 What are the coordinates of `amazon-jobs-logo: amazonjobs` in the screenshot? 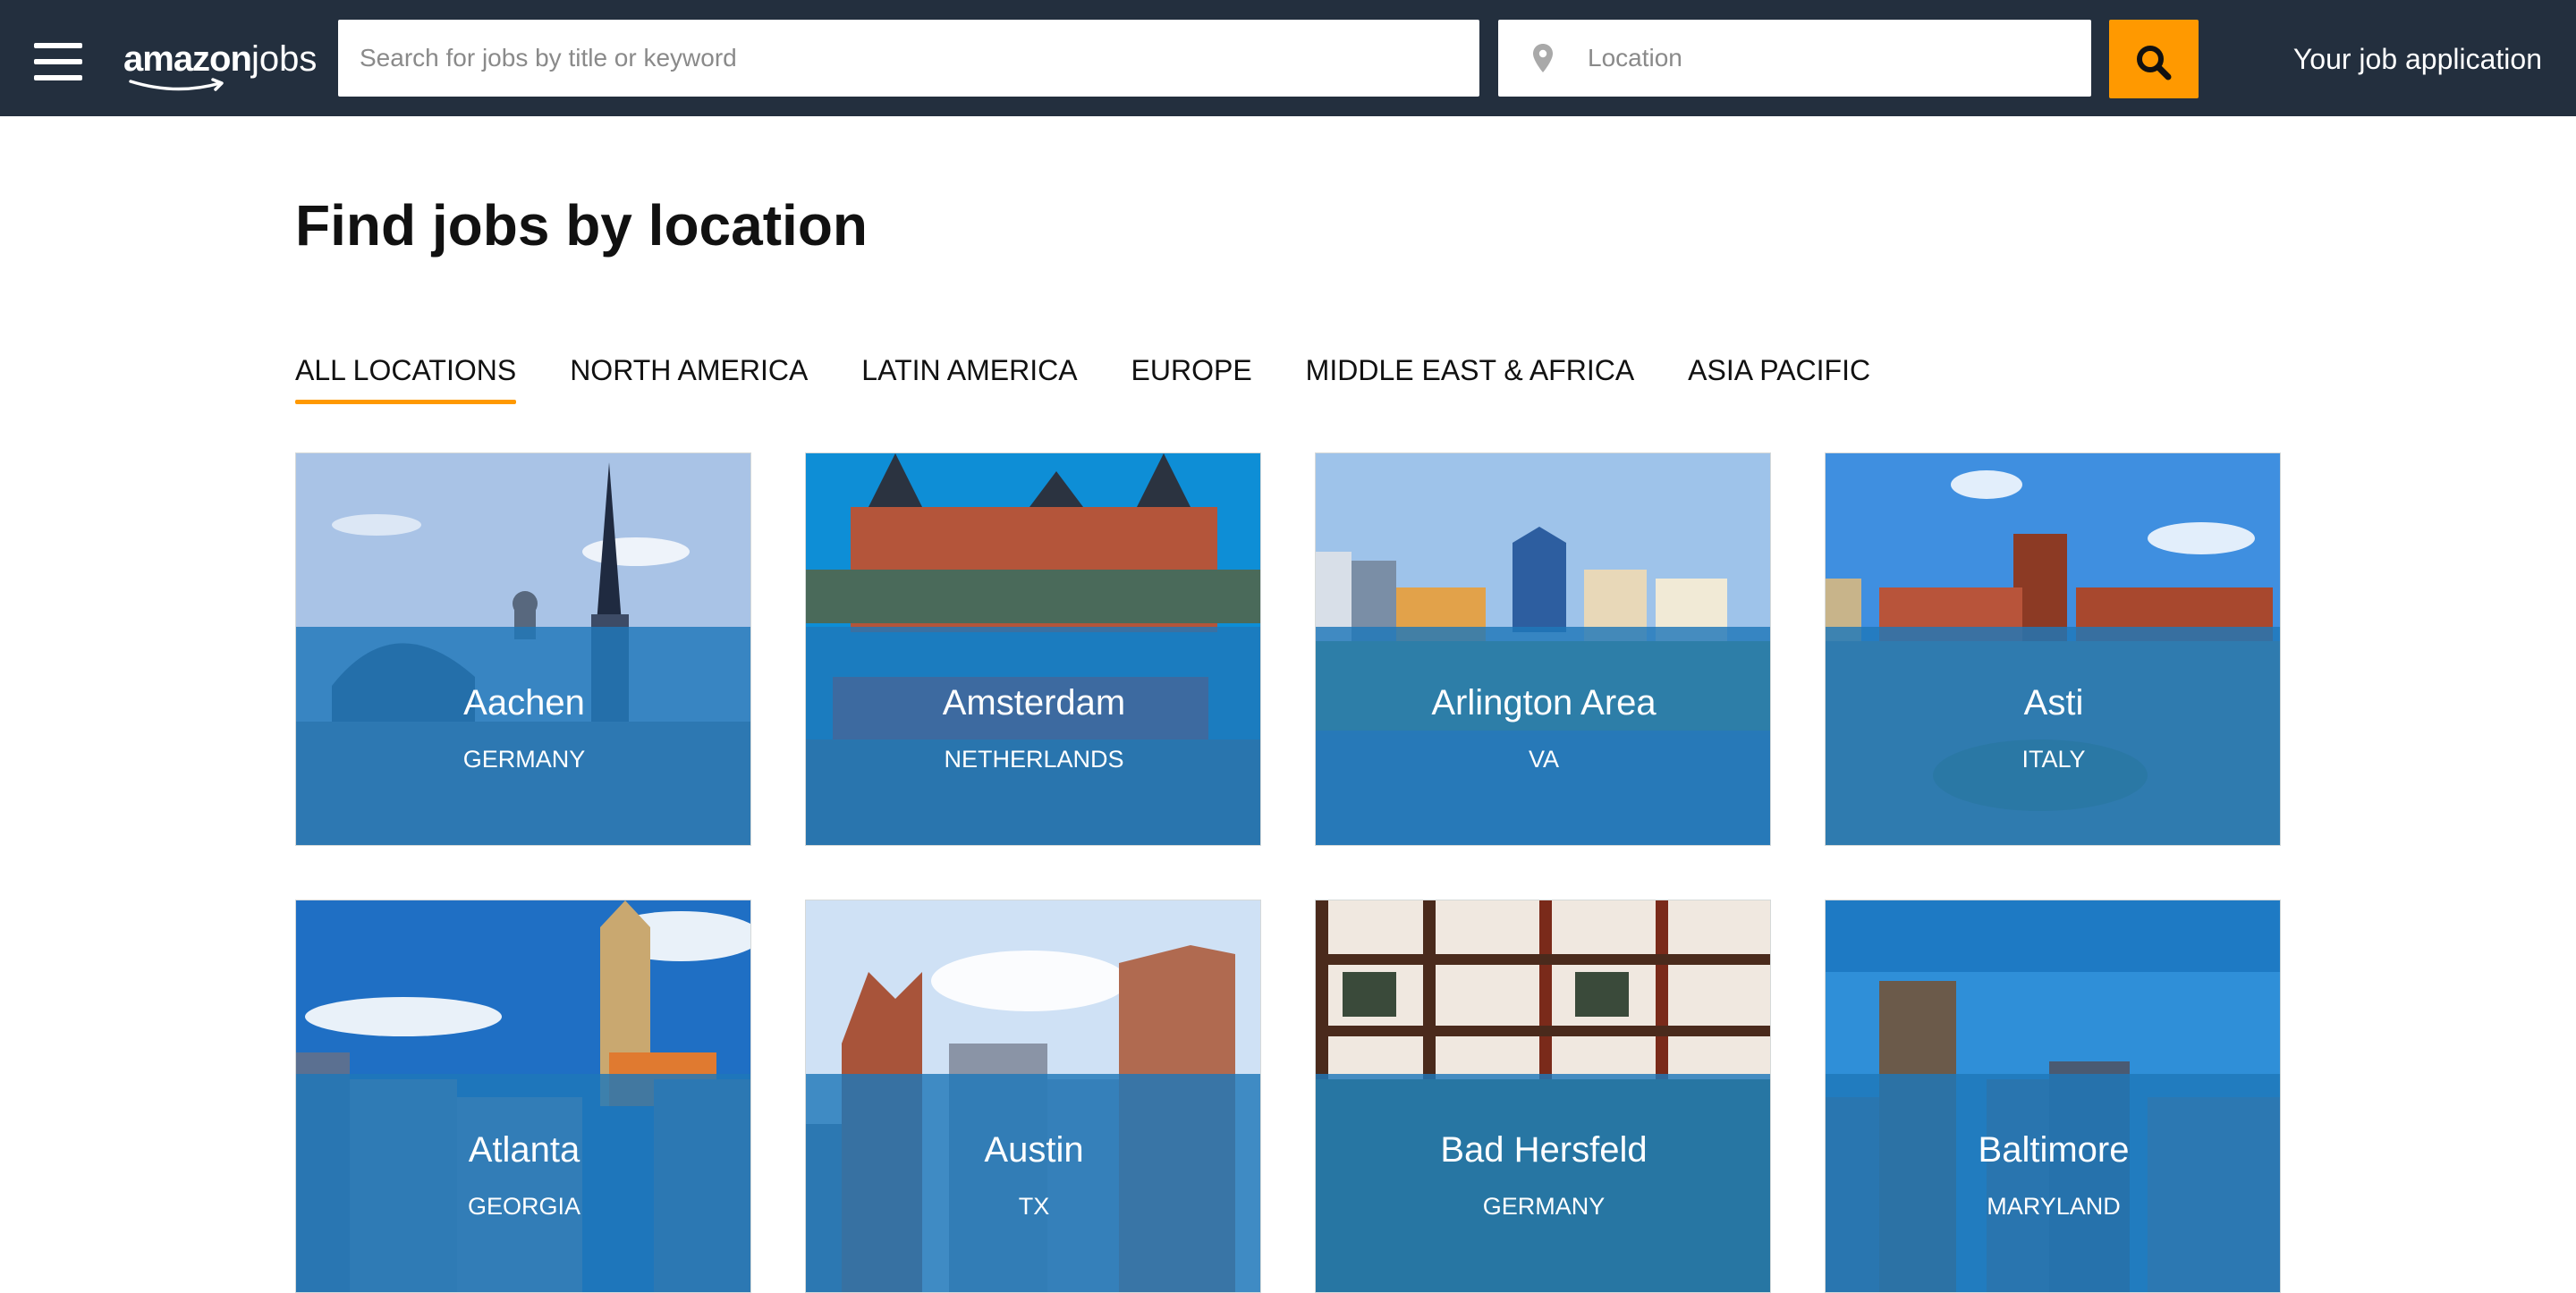 It's located at (220, 64).